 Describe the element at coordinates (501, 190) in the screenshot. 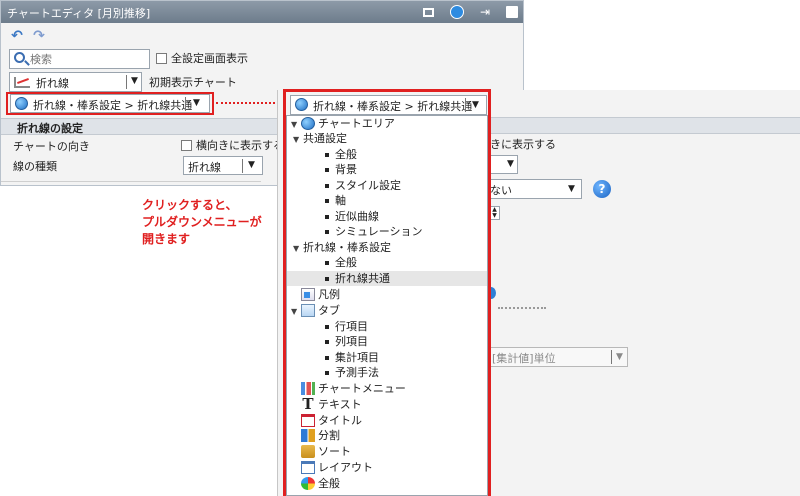

I see `option-select-value: ない` at that location.